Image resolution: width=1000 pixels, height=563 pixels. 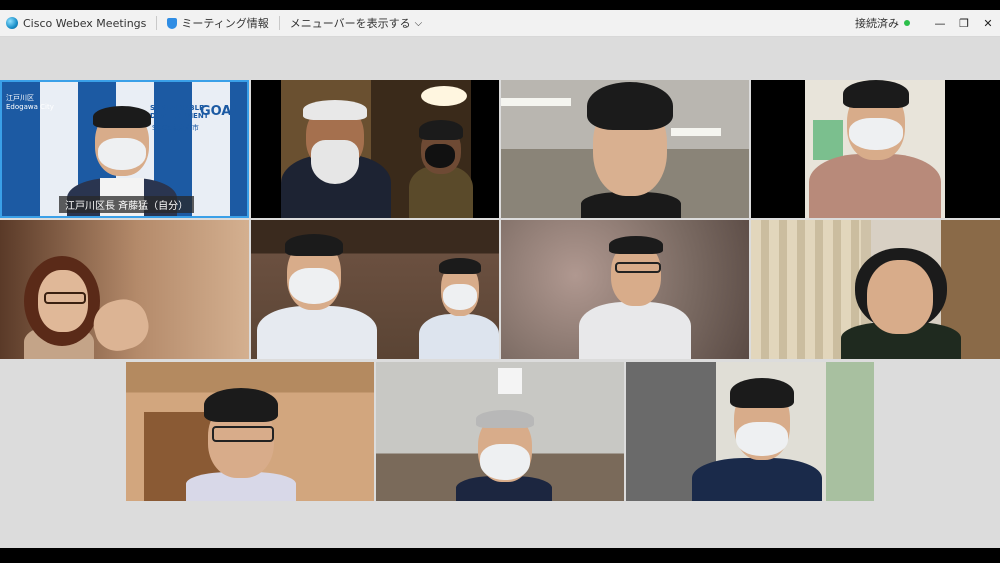 I want to click on bottom-letterbox, so click(x=500, y=555).